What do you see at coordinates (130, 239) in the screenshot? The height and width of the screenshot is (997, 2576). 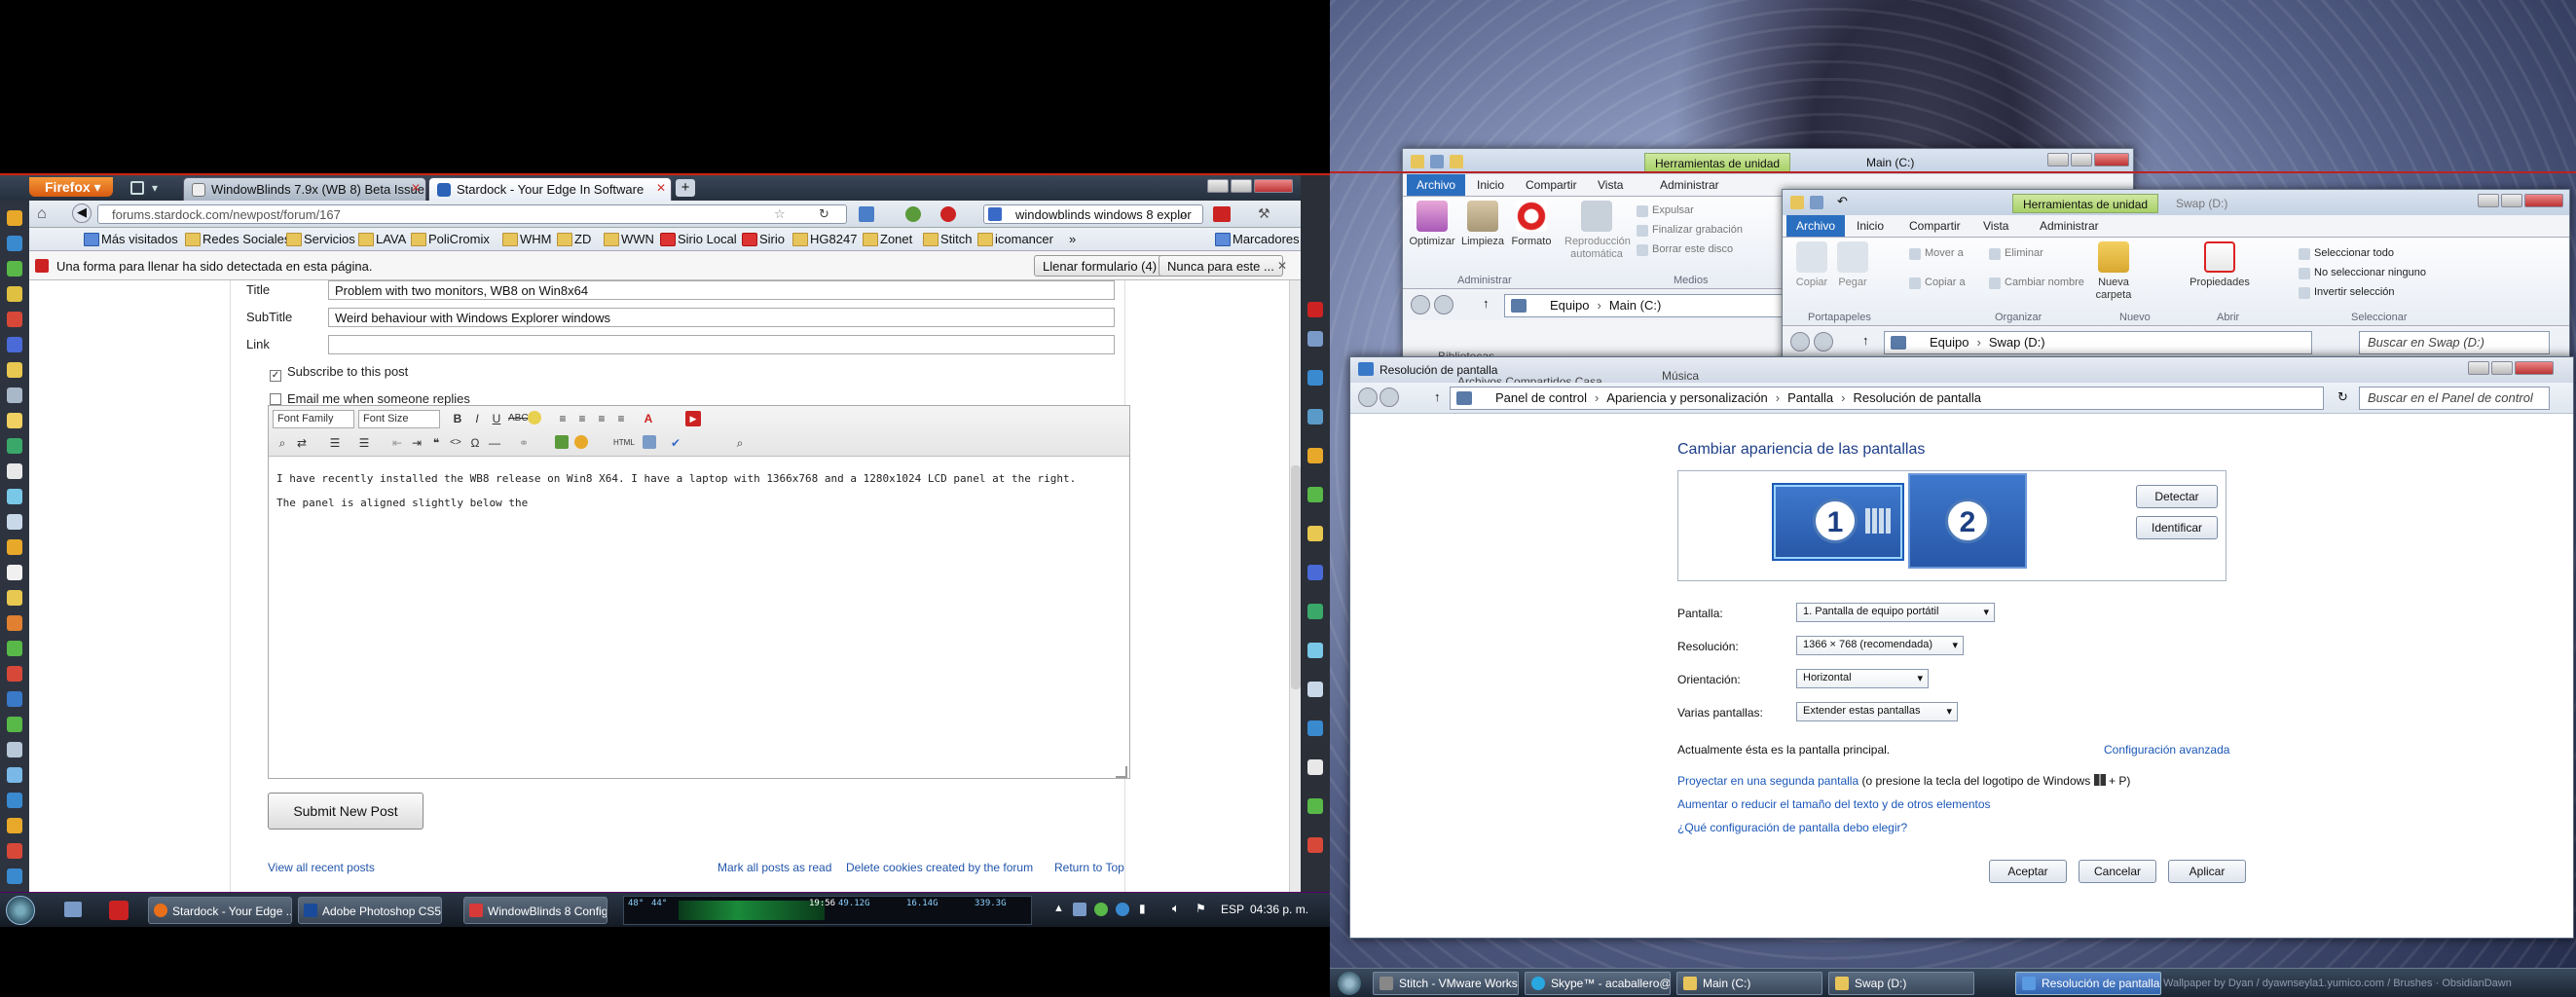 I see `bookmark-most-visited: Más visitados` at bounding box center [130, 239].